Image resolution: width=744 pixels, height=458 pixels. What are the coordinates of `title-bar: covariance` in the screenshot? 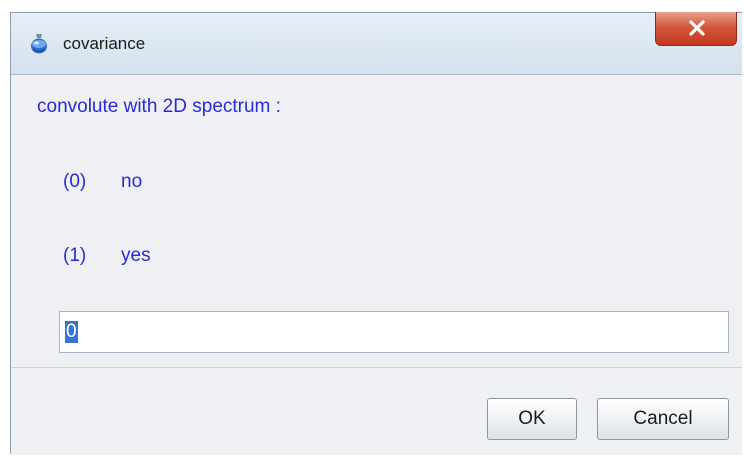 It's located at (376, 43).